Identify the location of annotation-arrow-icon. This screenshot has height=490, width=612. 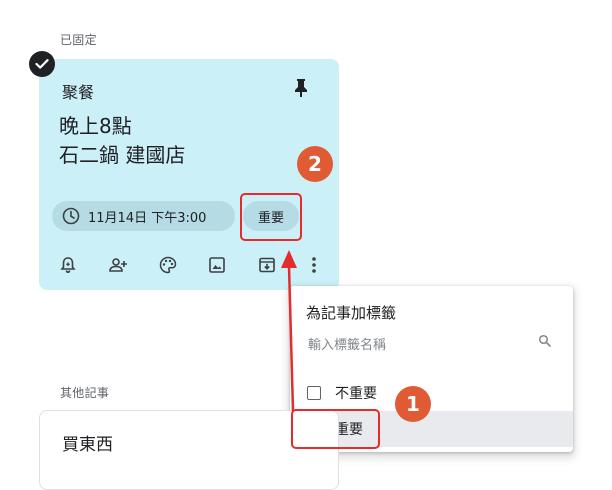
(289, 331).